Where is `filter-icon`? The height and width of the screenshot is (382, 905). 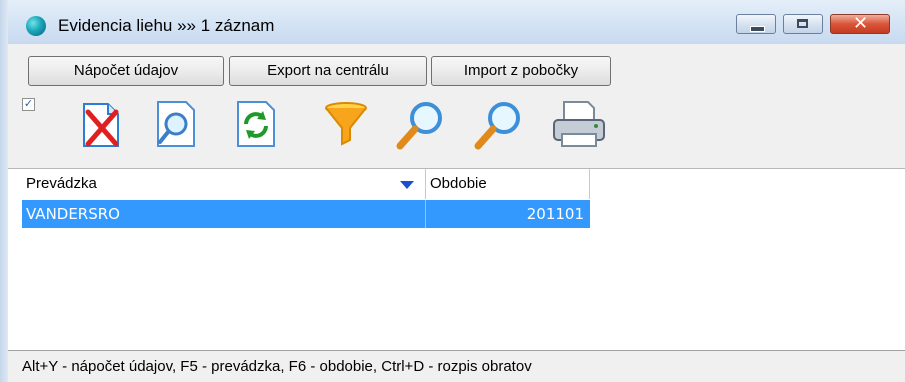 filter-icon is located at coordinates (346, 124).